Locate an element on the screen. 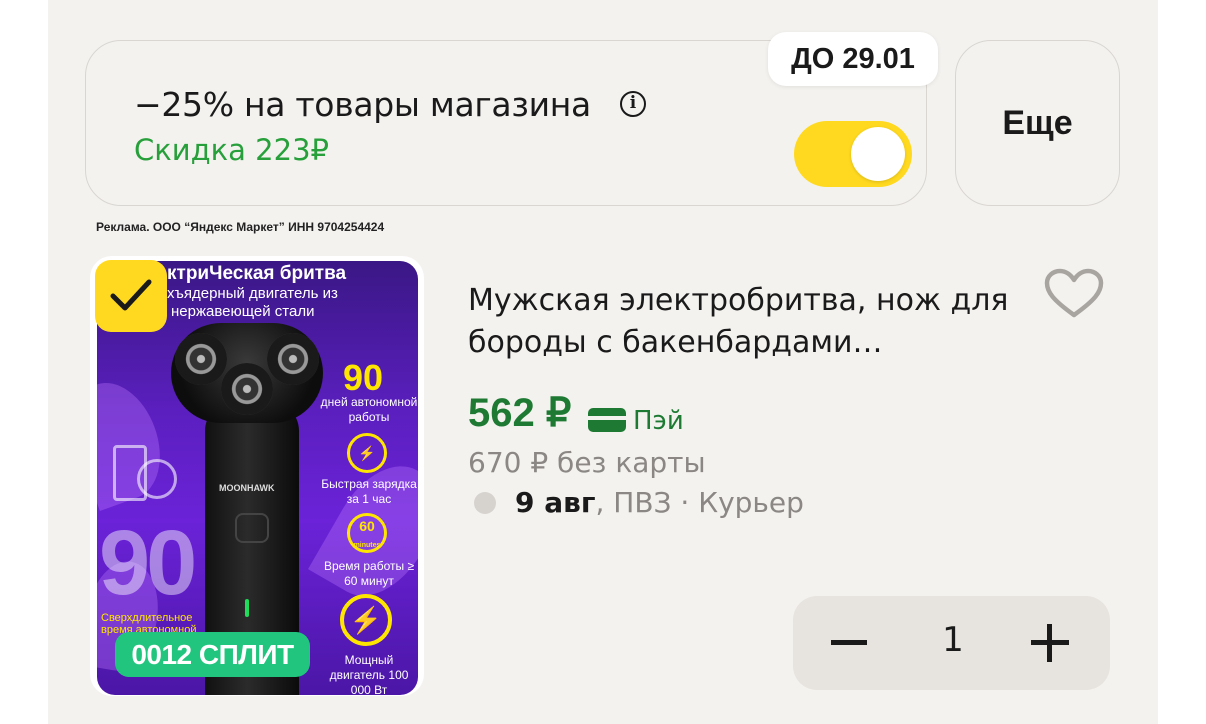 The height and width of the screenshot is (724, 1206). check-icon is located at coordinates (131, 295).